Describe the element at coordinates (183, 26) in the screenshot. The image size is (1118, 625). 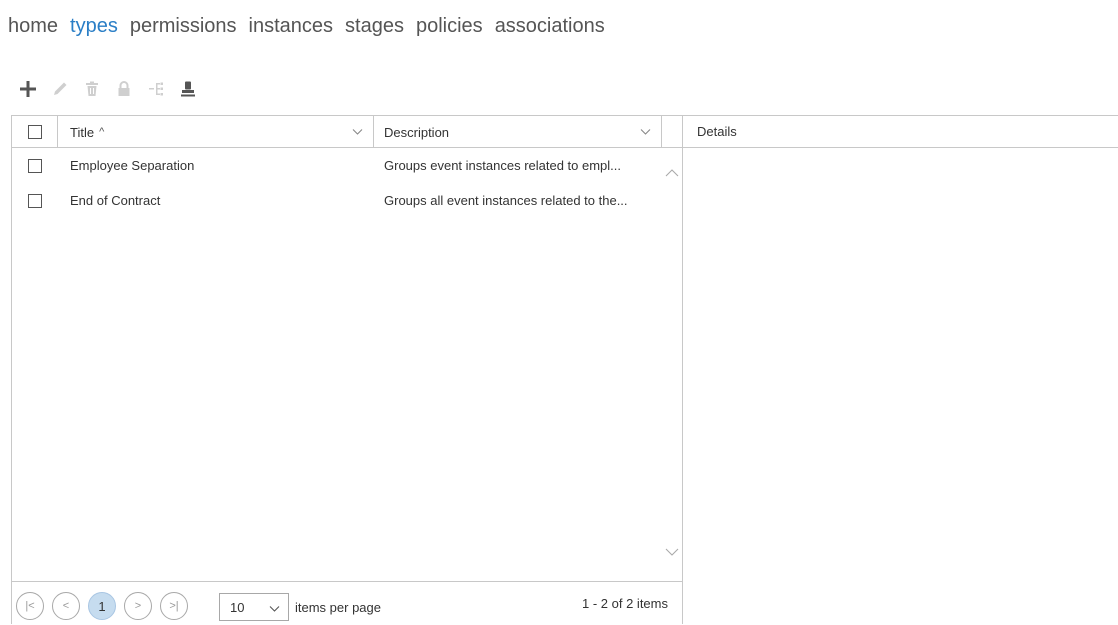
I see `nav-permissions: permissions` at that location.